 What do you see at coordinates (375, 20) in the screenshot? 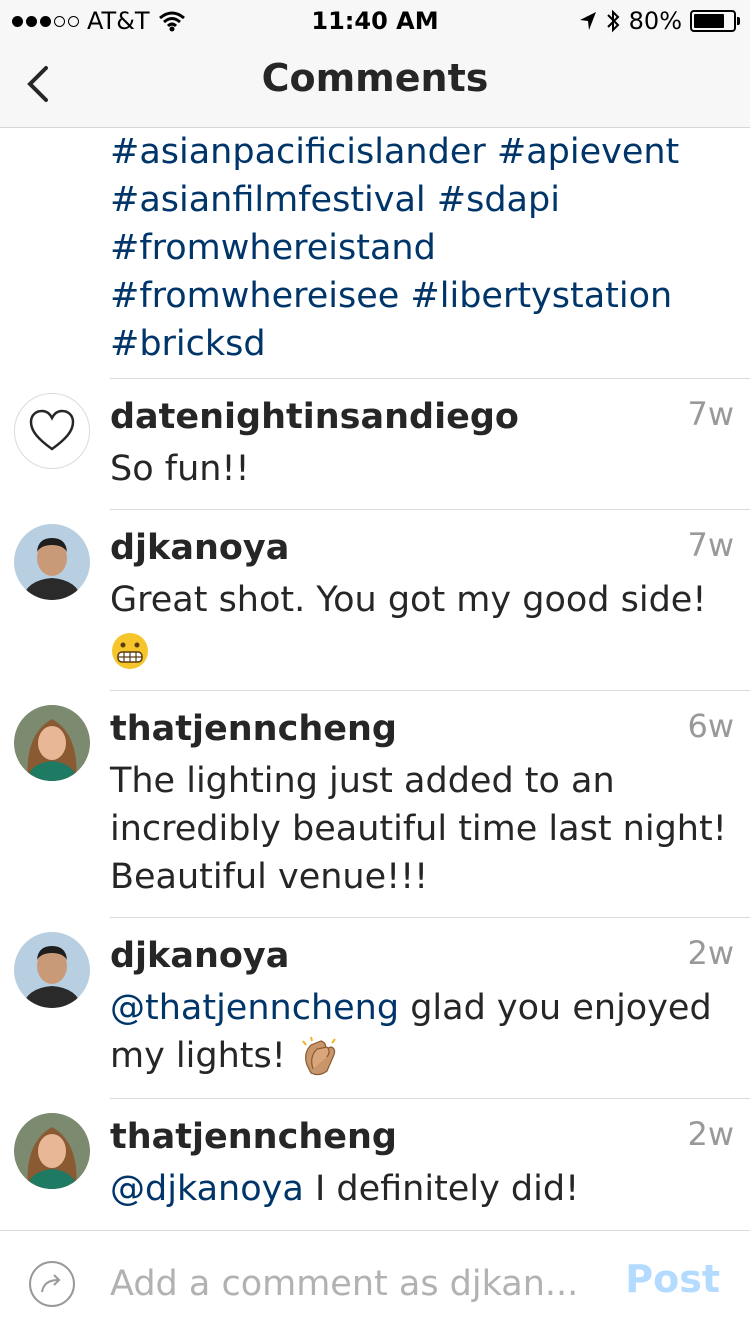
I see `status-bar: AT&T 11:40 AM 80%` at bounding box center [375, 20].